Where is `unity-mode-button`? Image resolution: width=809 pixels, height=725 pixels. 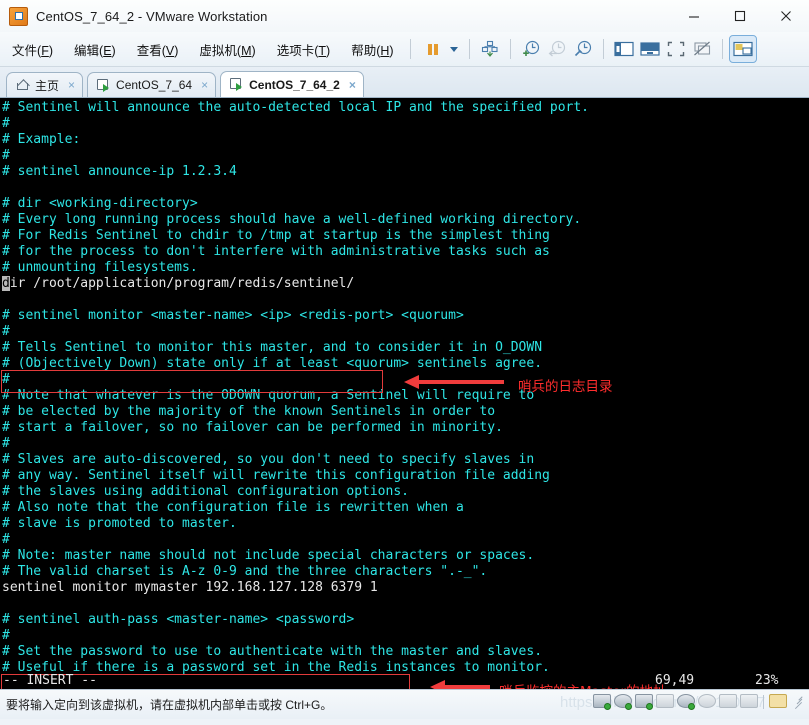 unity-mode-button is located at coordinates (702, 49).